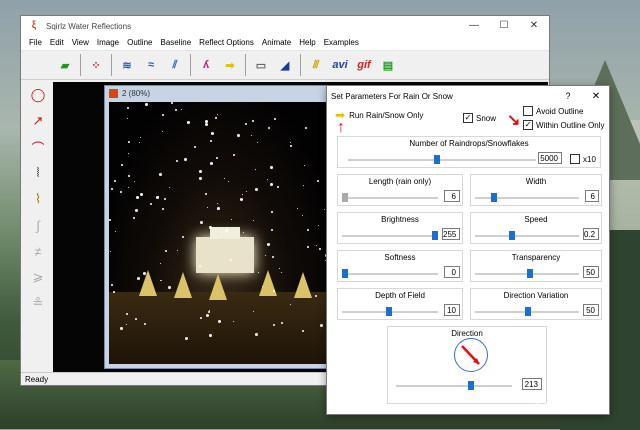 Image resolution: width=640 pixels, height=430 pixels. I want to click on brightness-slider-thumb, so click(435, 235).